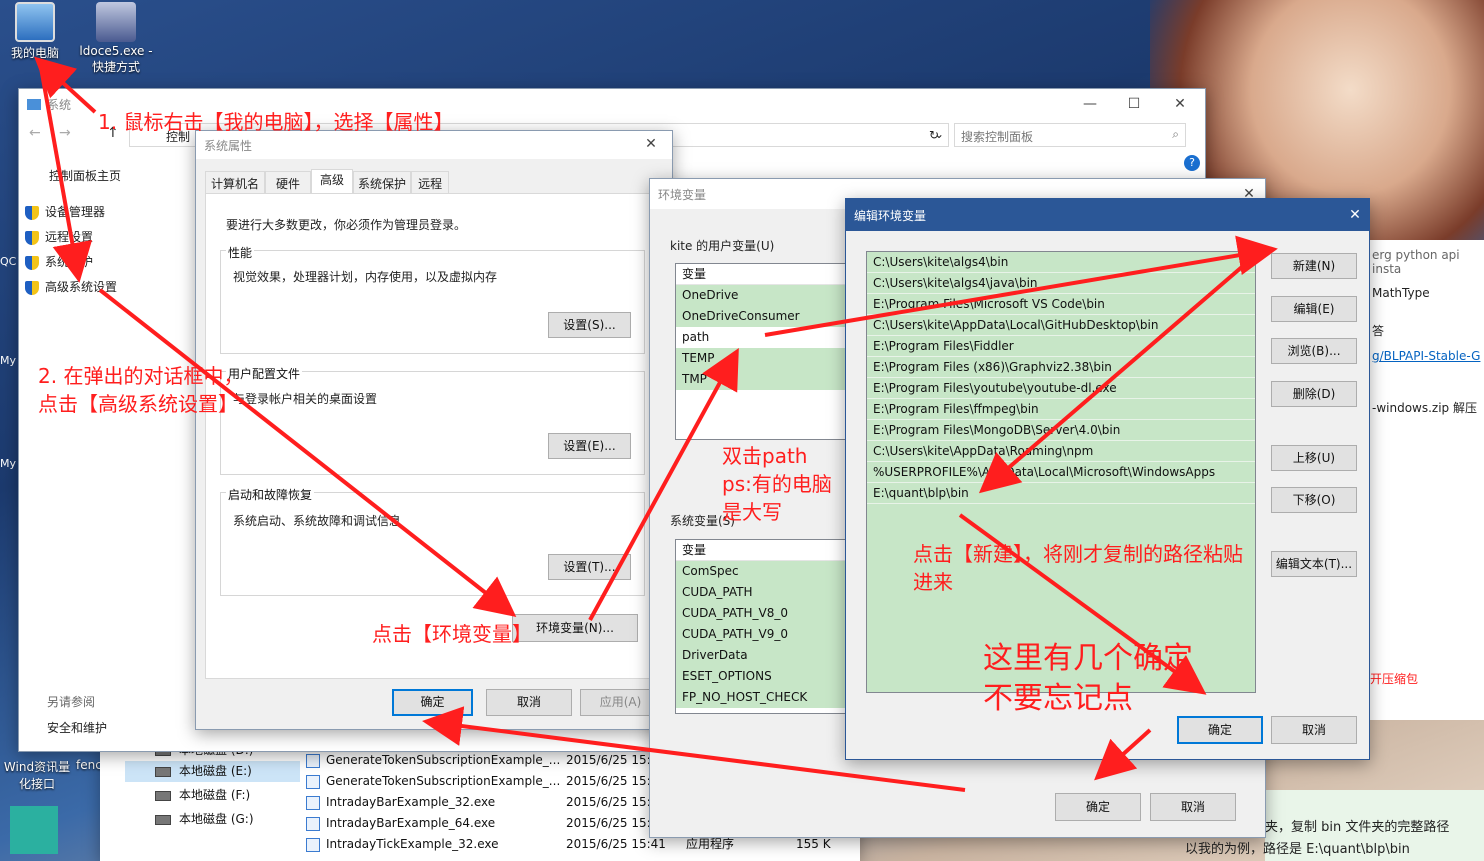 The height and width of the screenshot is (861, 1484). Describe the element at coordinates (770, 634) in the screenshot. I see `list-item: CUDA_PATH_V9_0` at that location.